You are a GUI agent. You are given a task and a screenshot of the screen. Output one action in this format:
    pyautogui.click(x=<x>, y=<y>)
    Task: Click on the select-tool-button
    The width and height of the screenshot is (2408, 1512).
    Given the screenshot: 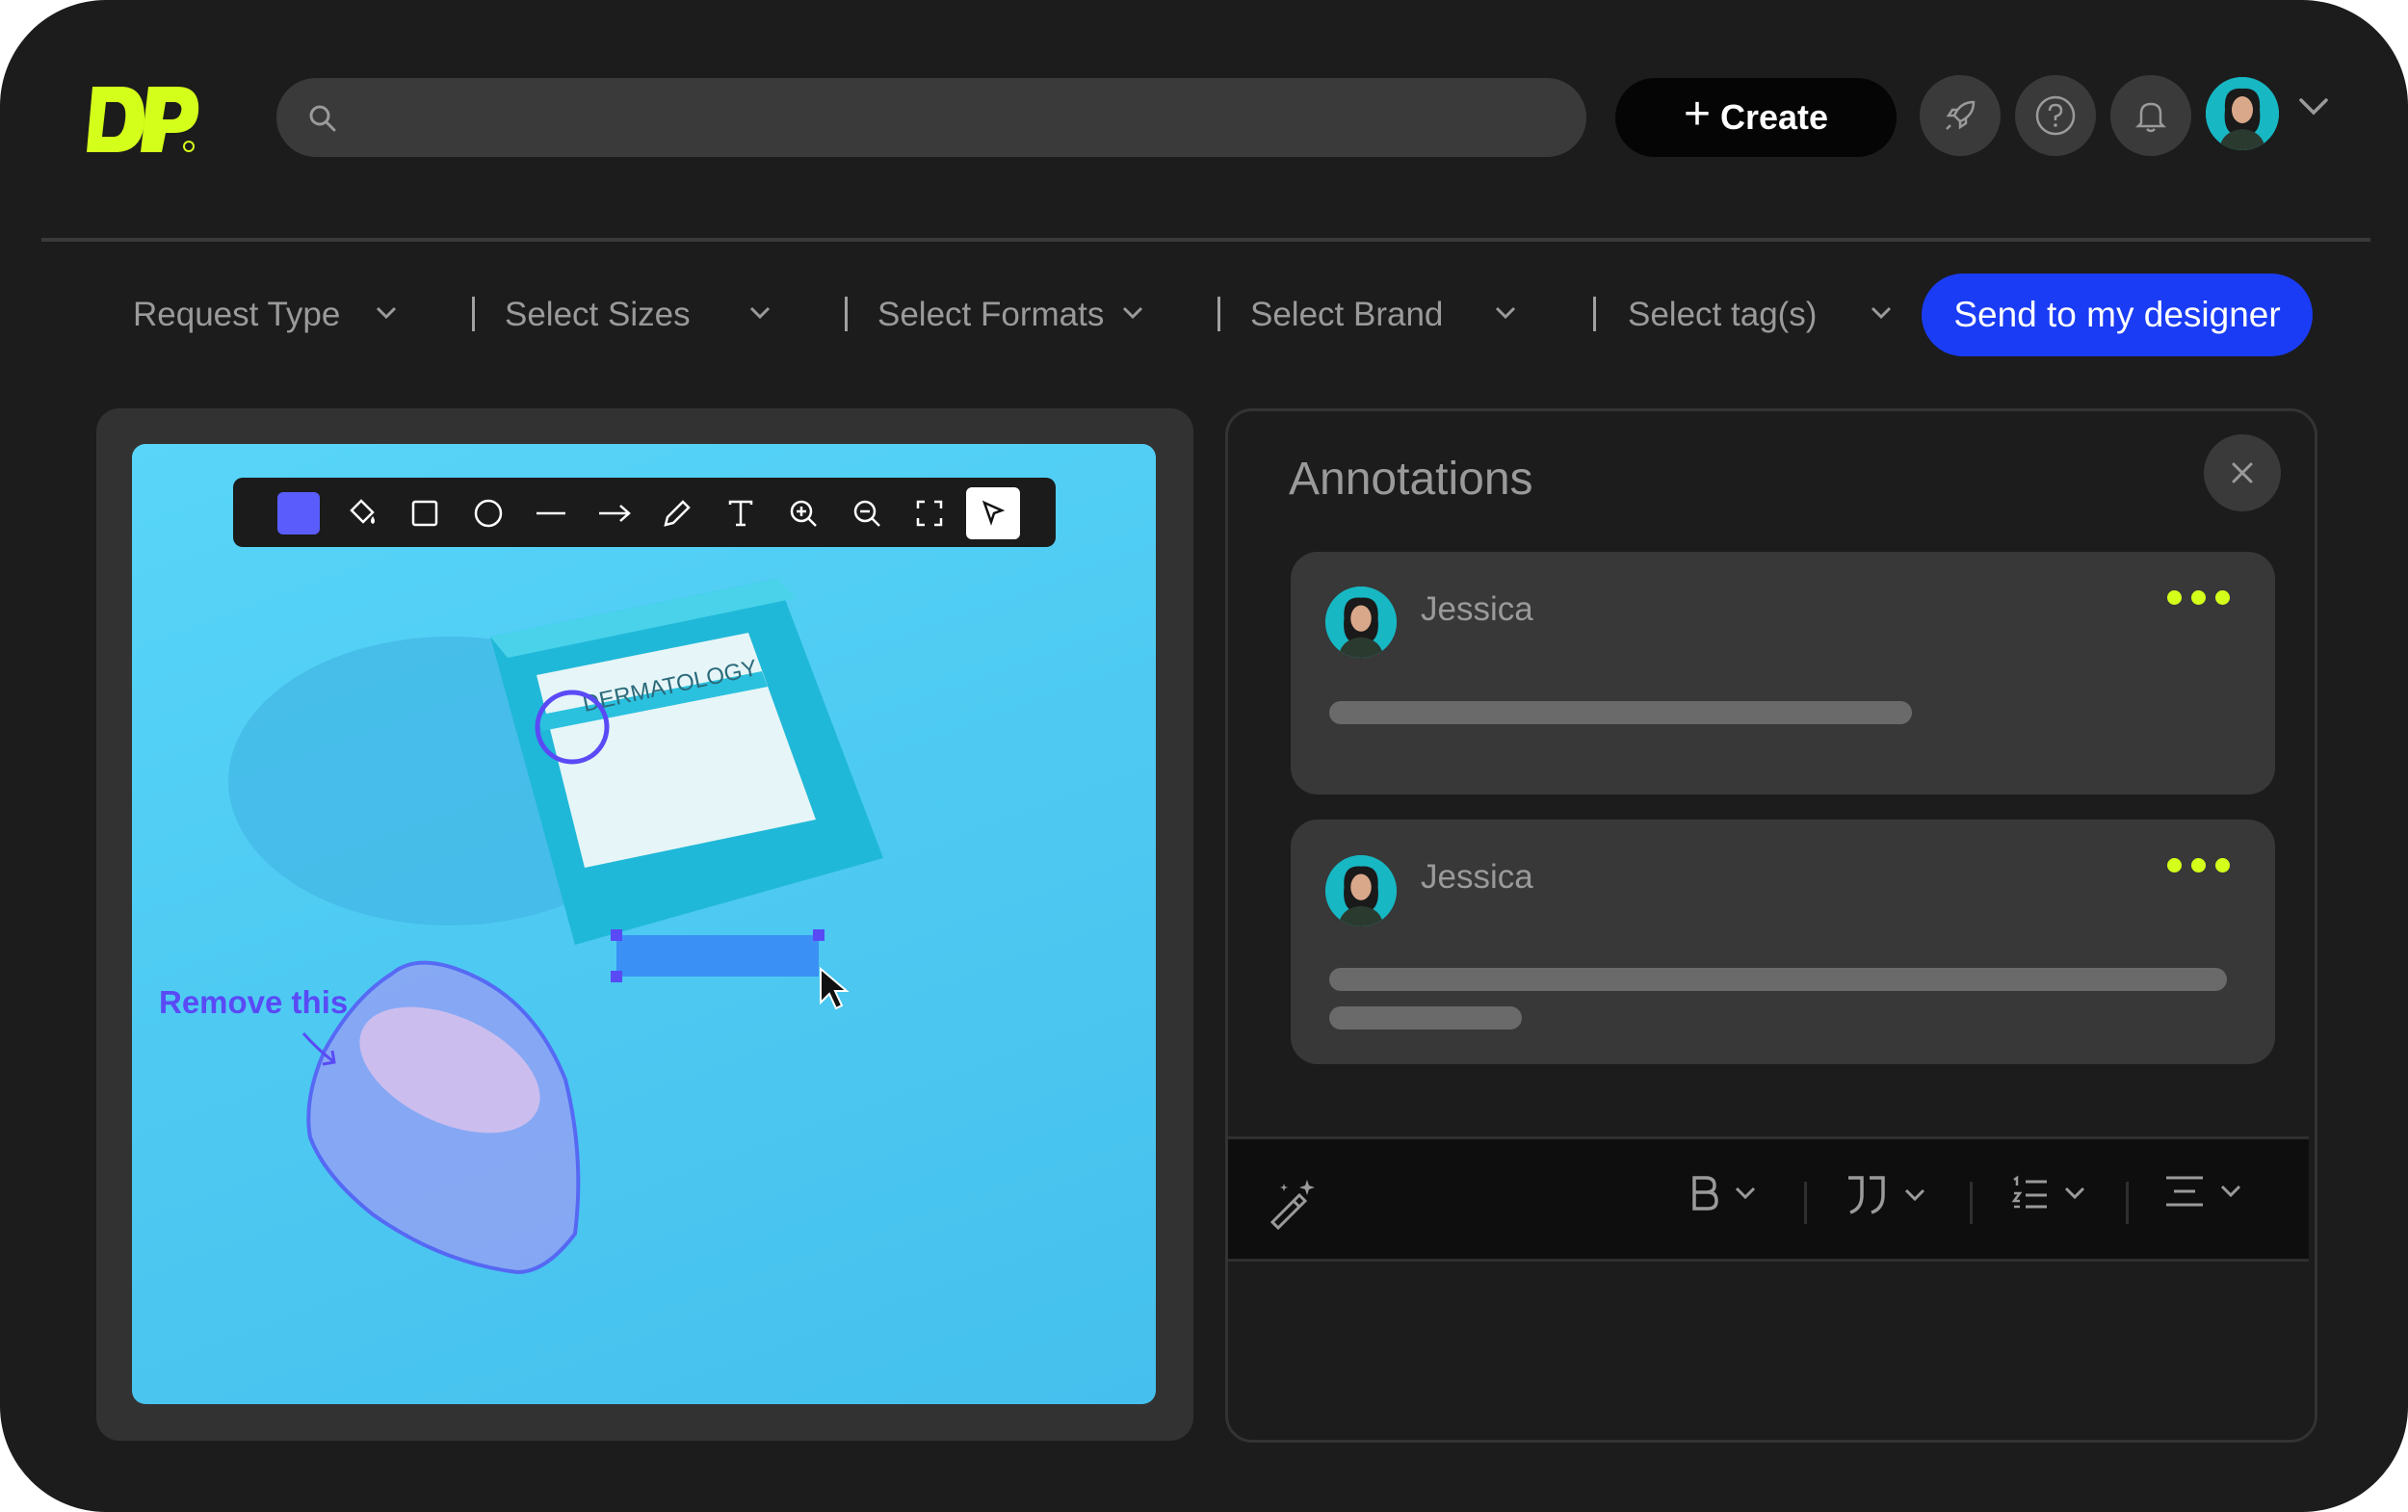 What is the action you would take?
    pyautogui.click(x=993, y=513)
    